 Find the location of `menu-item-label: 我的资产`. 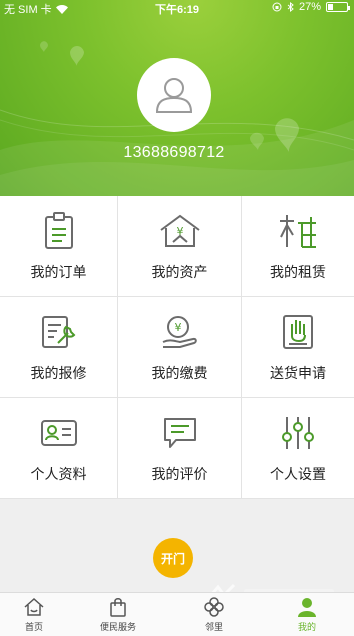

menu-item-label: 我的资产 is located at coordinates (179, 272).